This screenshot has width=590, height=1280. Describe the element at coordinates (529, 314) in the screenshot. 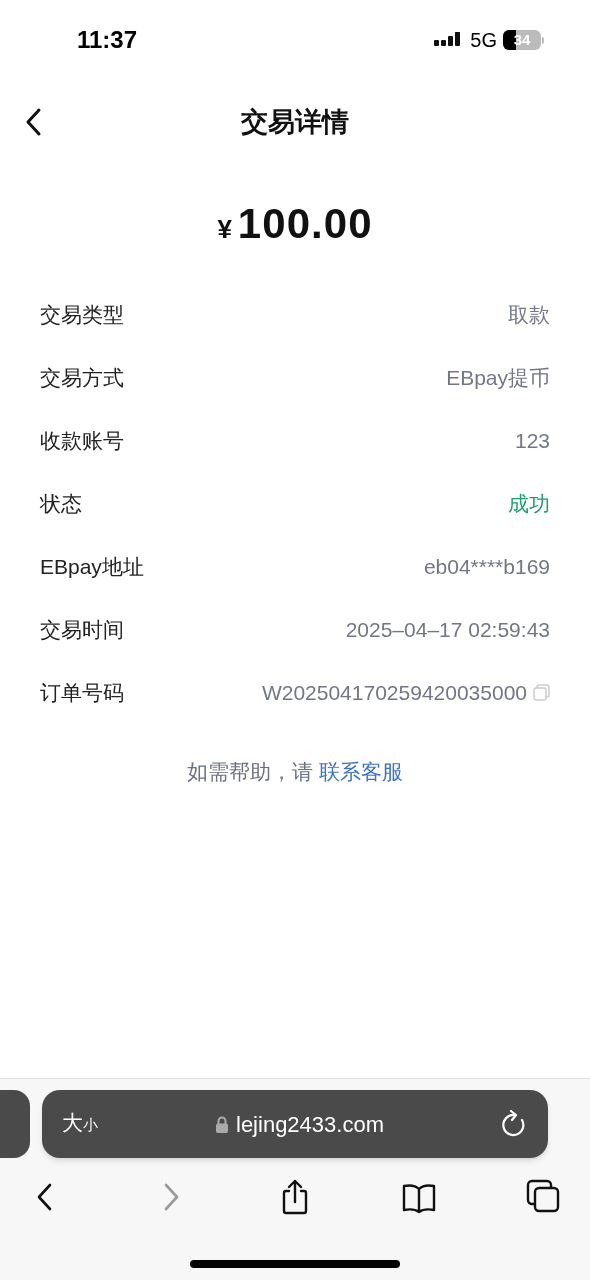

I see `detail-value: 取款` at that location.